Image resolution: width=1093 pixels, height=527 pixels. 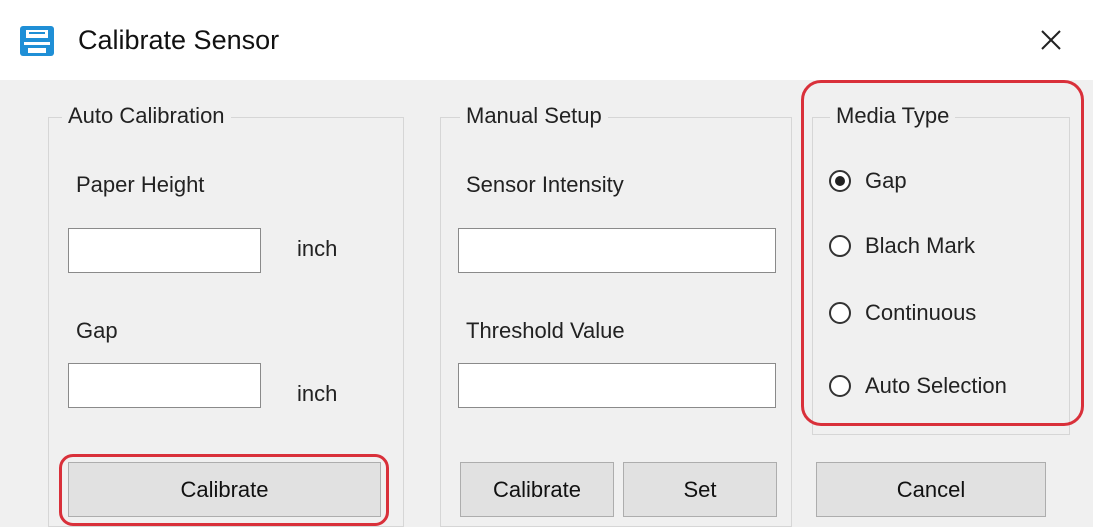 What do you see at coordinates (617, 385) in the screenshot?
I see `threshold-value-input` at bounding box center [617, 385].